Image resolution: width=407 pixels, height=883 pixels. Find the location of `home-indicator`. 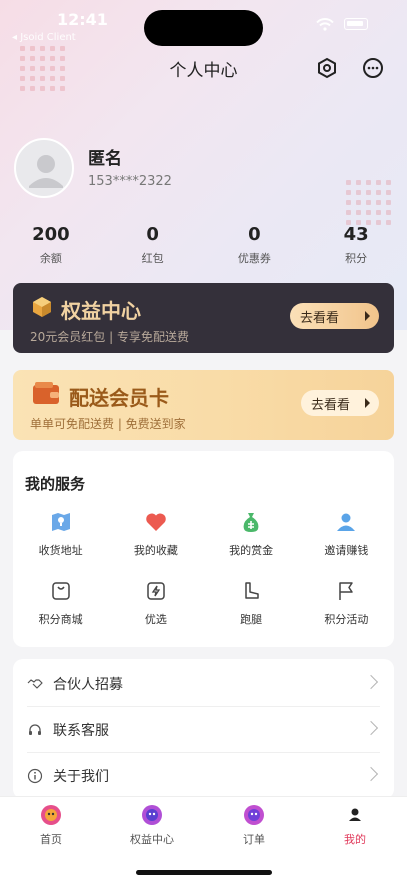

home-indicator is located at coordinates (204, 872).